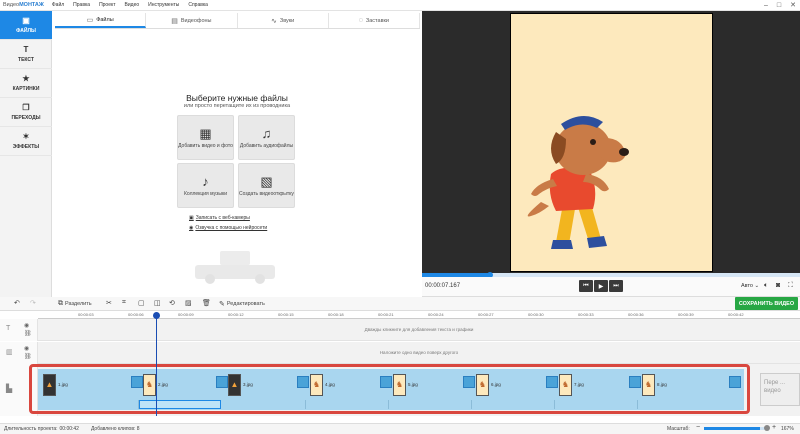  I want to click on zoom-in-icon: +, so click(774, 427).